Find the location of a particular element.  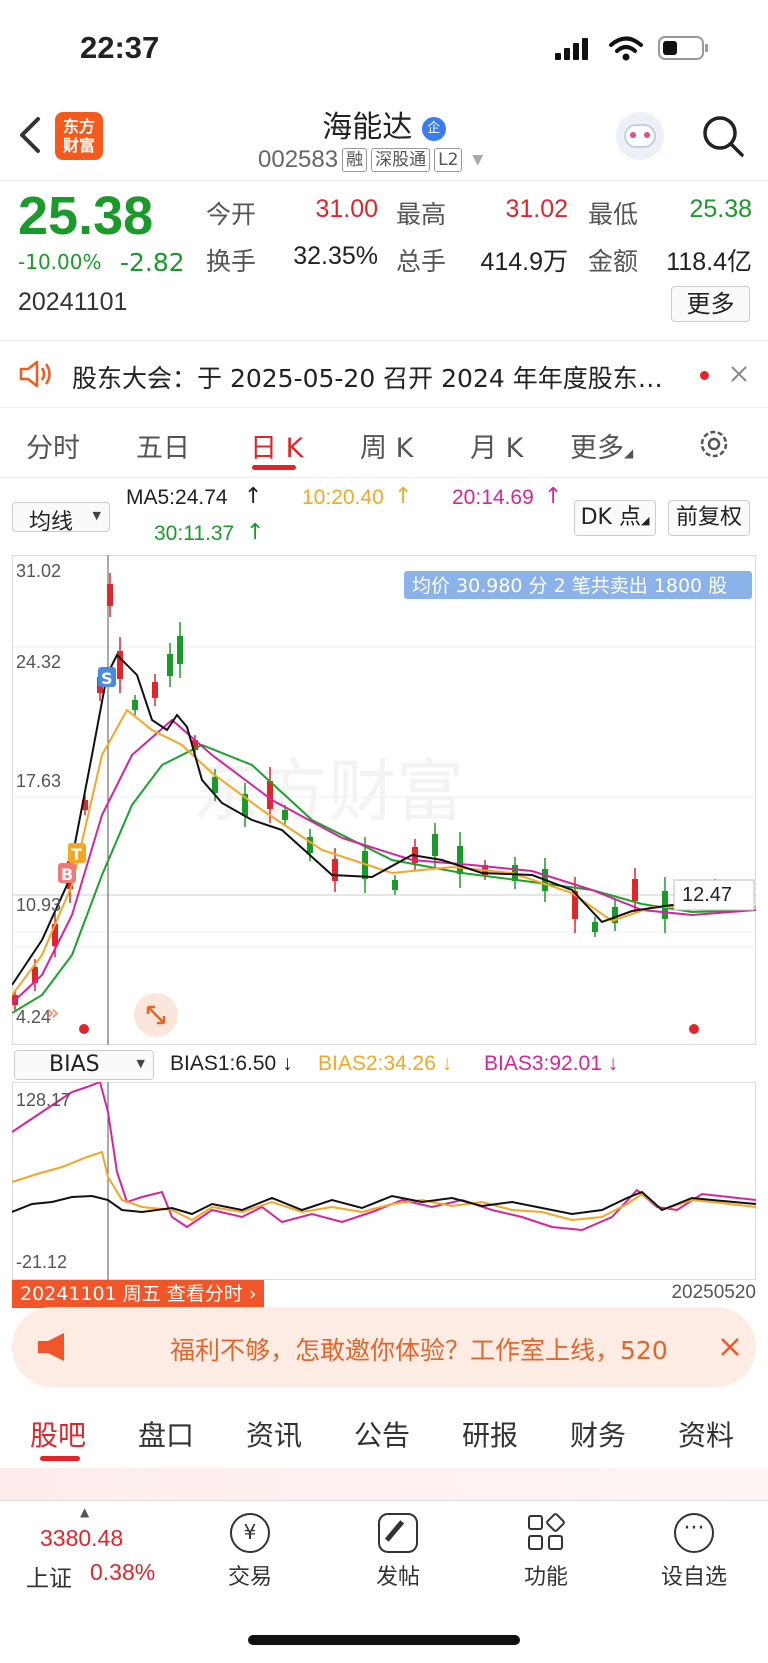

dk-point-label: DK 点 is located at coordinates (610, 517).